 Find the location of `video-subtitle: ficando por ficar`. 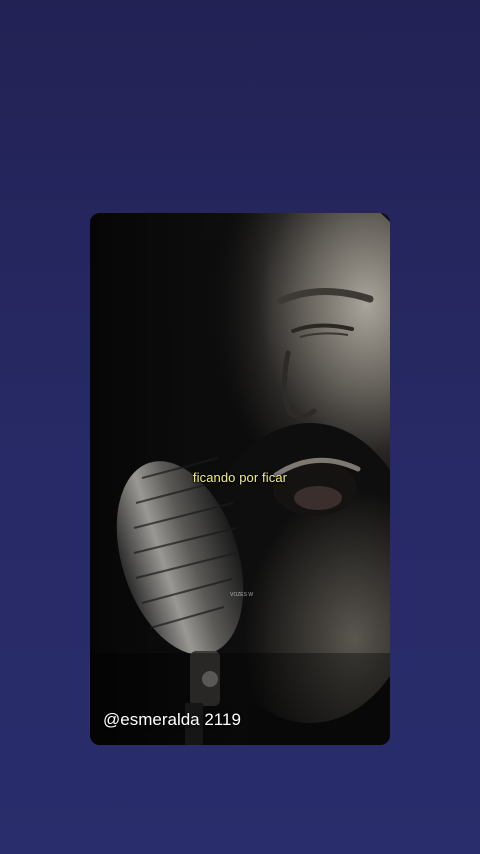

video-subtitle: ficando por ficar is located at coordinates (240, 477).